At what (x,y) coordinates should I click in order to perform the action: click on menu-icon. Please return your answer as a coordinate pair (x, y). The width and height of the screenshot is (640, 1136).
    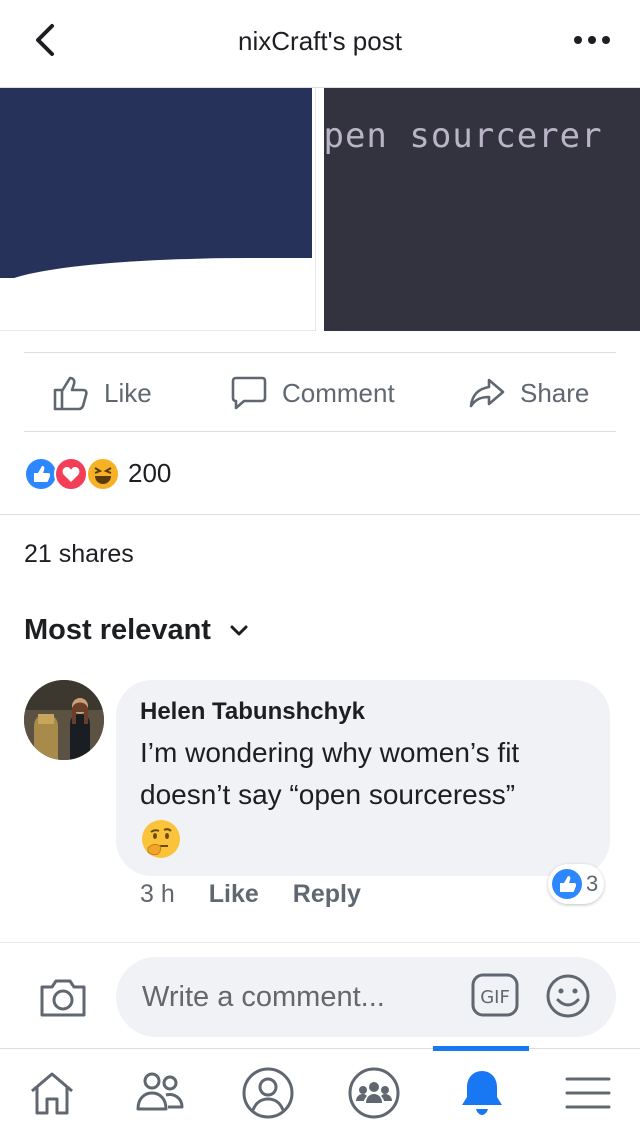
    Looking at the image, I should click on (588, 1093).